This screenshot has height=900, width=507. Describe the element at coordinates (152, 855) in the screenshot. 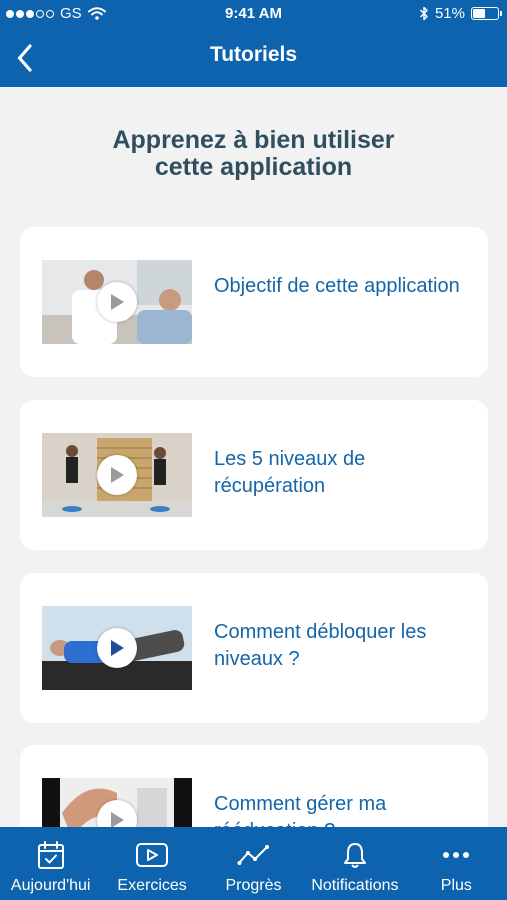

I see `video-play-icon` at that location.